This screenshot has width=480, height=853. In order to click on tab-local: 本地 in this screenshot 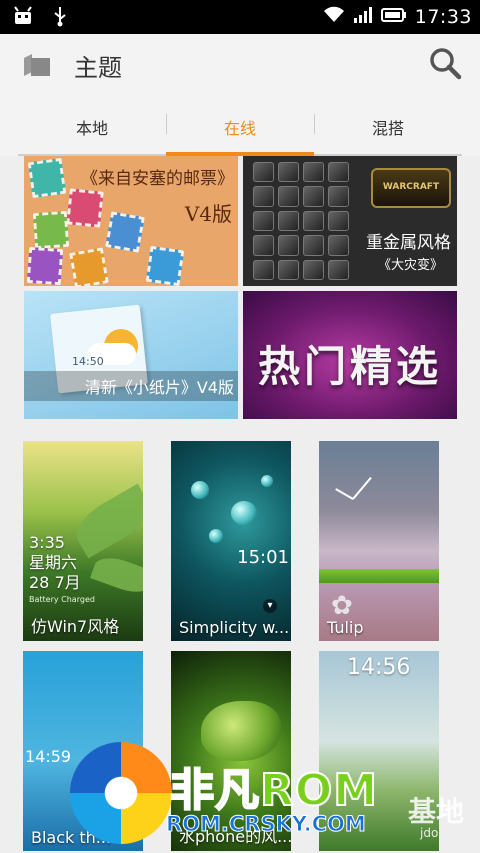, I will do `click(92, 127)`.